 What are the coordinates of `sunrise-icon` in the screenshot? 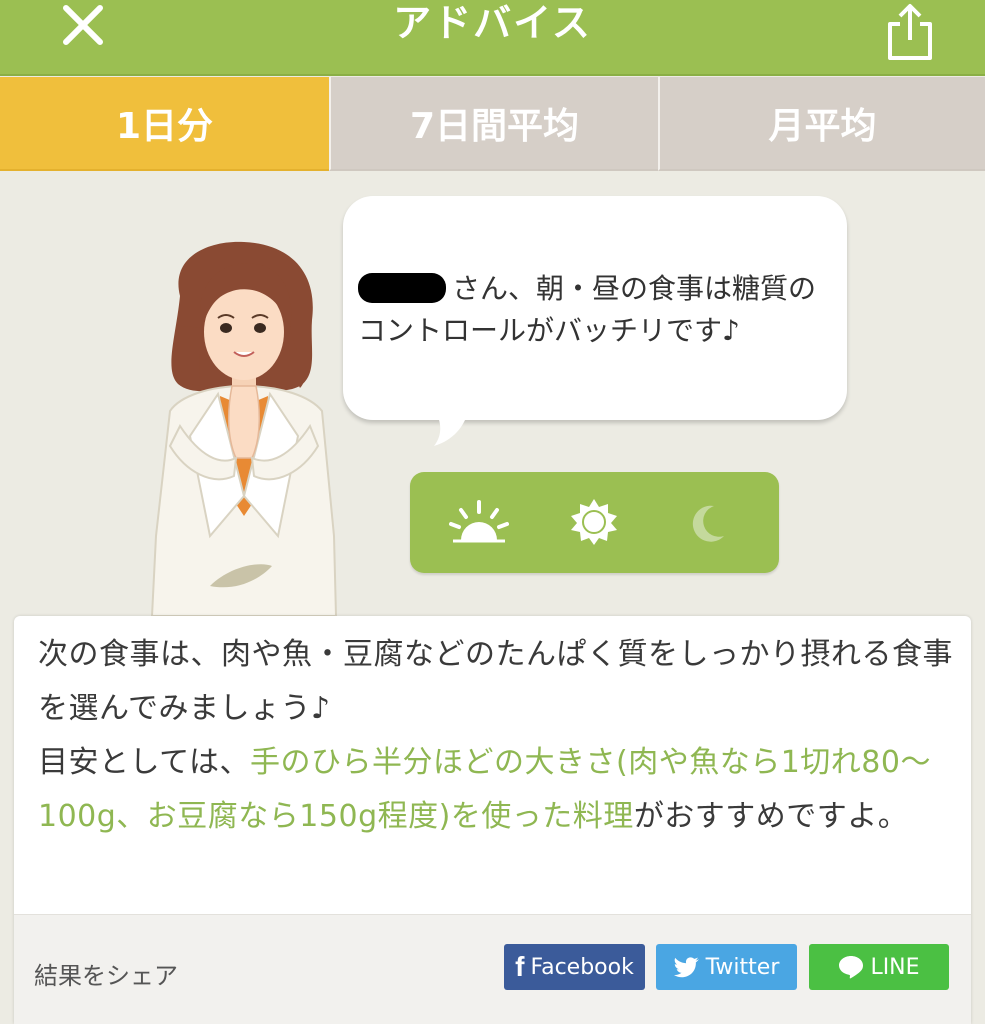 It's located at (479, 521).